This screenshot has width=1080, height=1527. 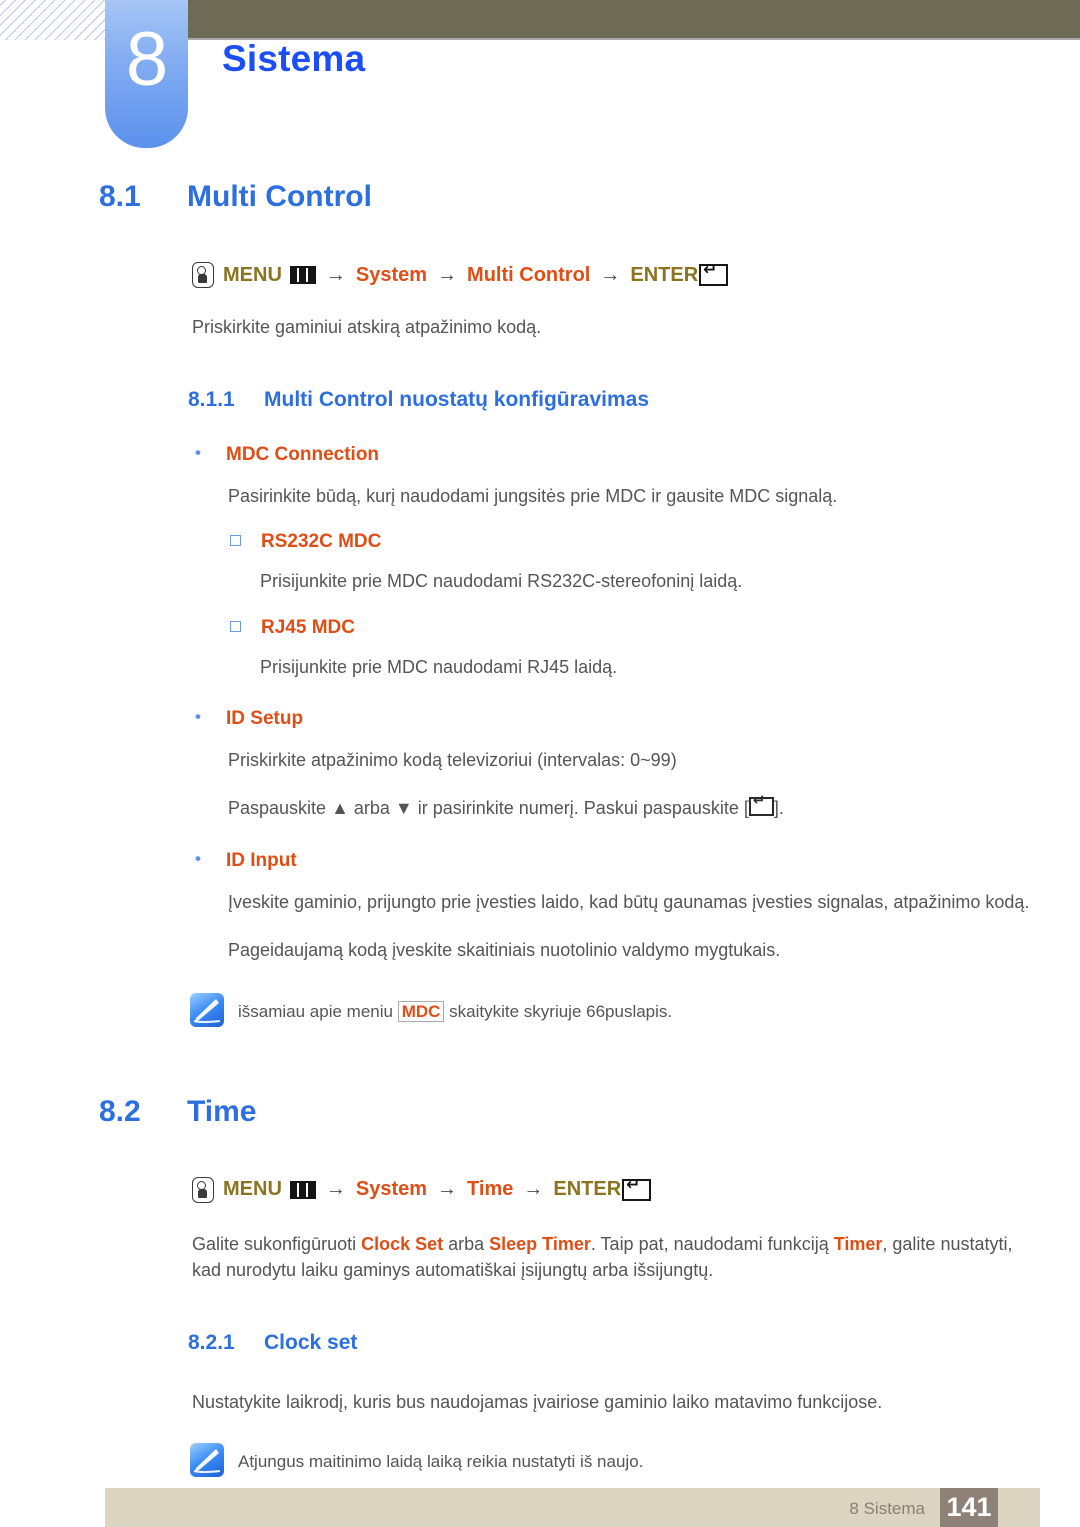 What do you see at coordinates (540, 861) in the screenshot?
I see `bullet-id-input: ID Input` at bounding box center [540, 861].